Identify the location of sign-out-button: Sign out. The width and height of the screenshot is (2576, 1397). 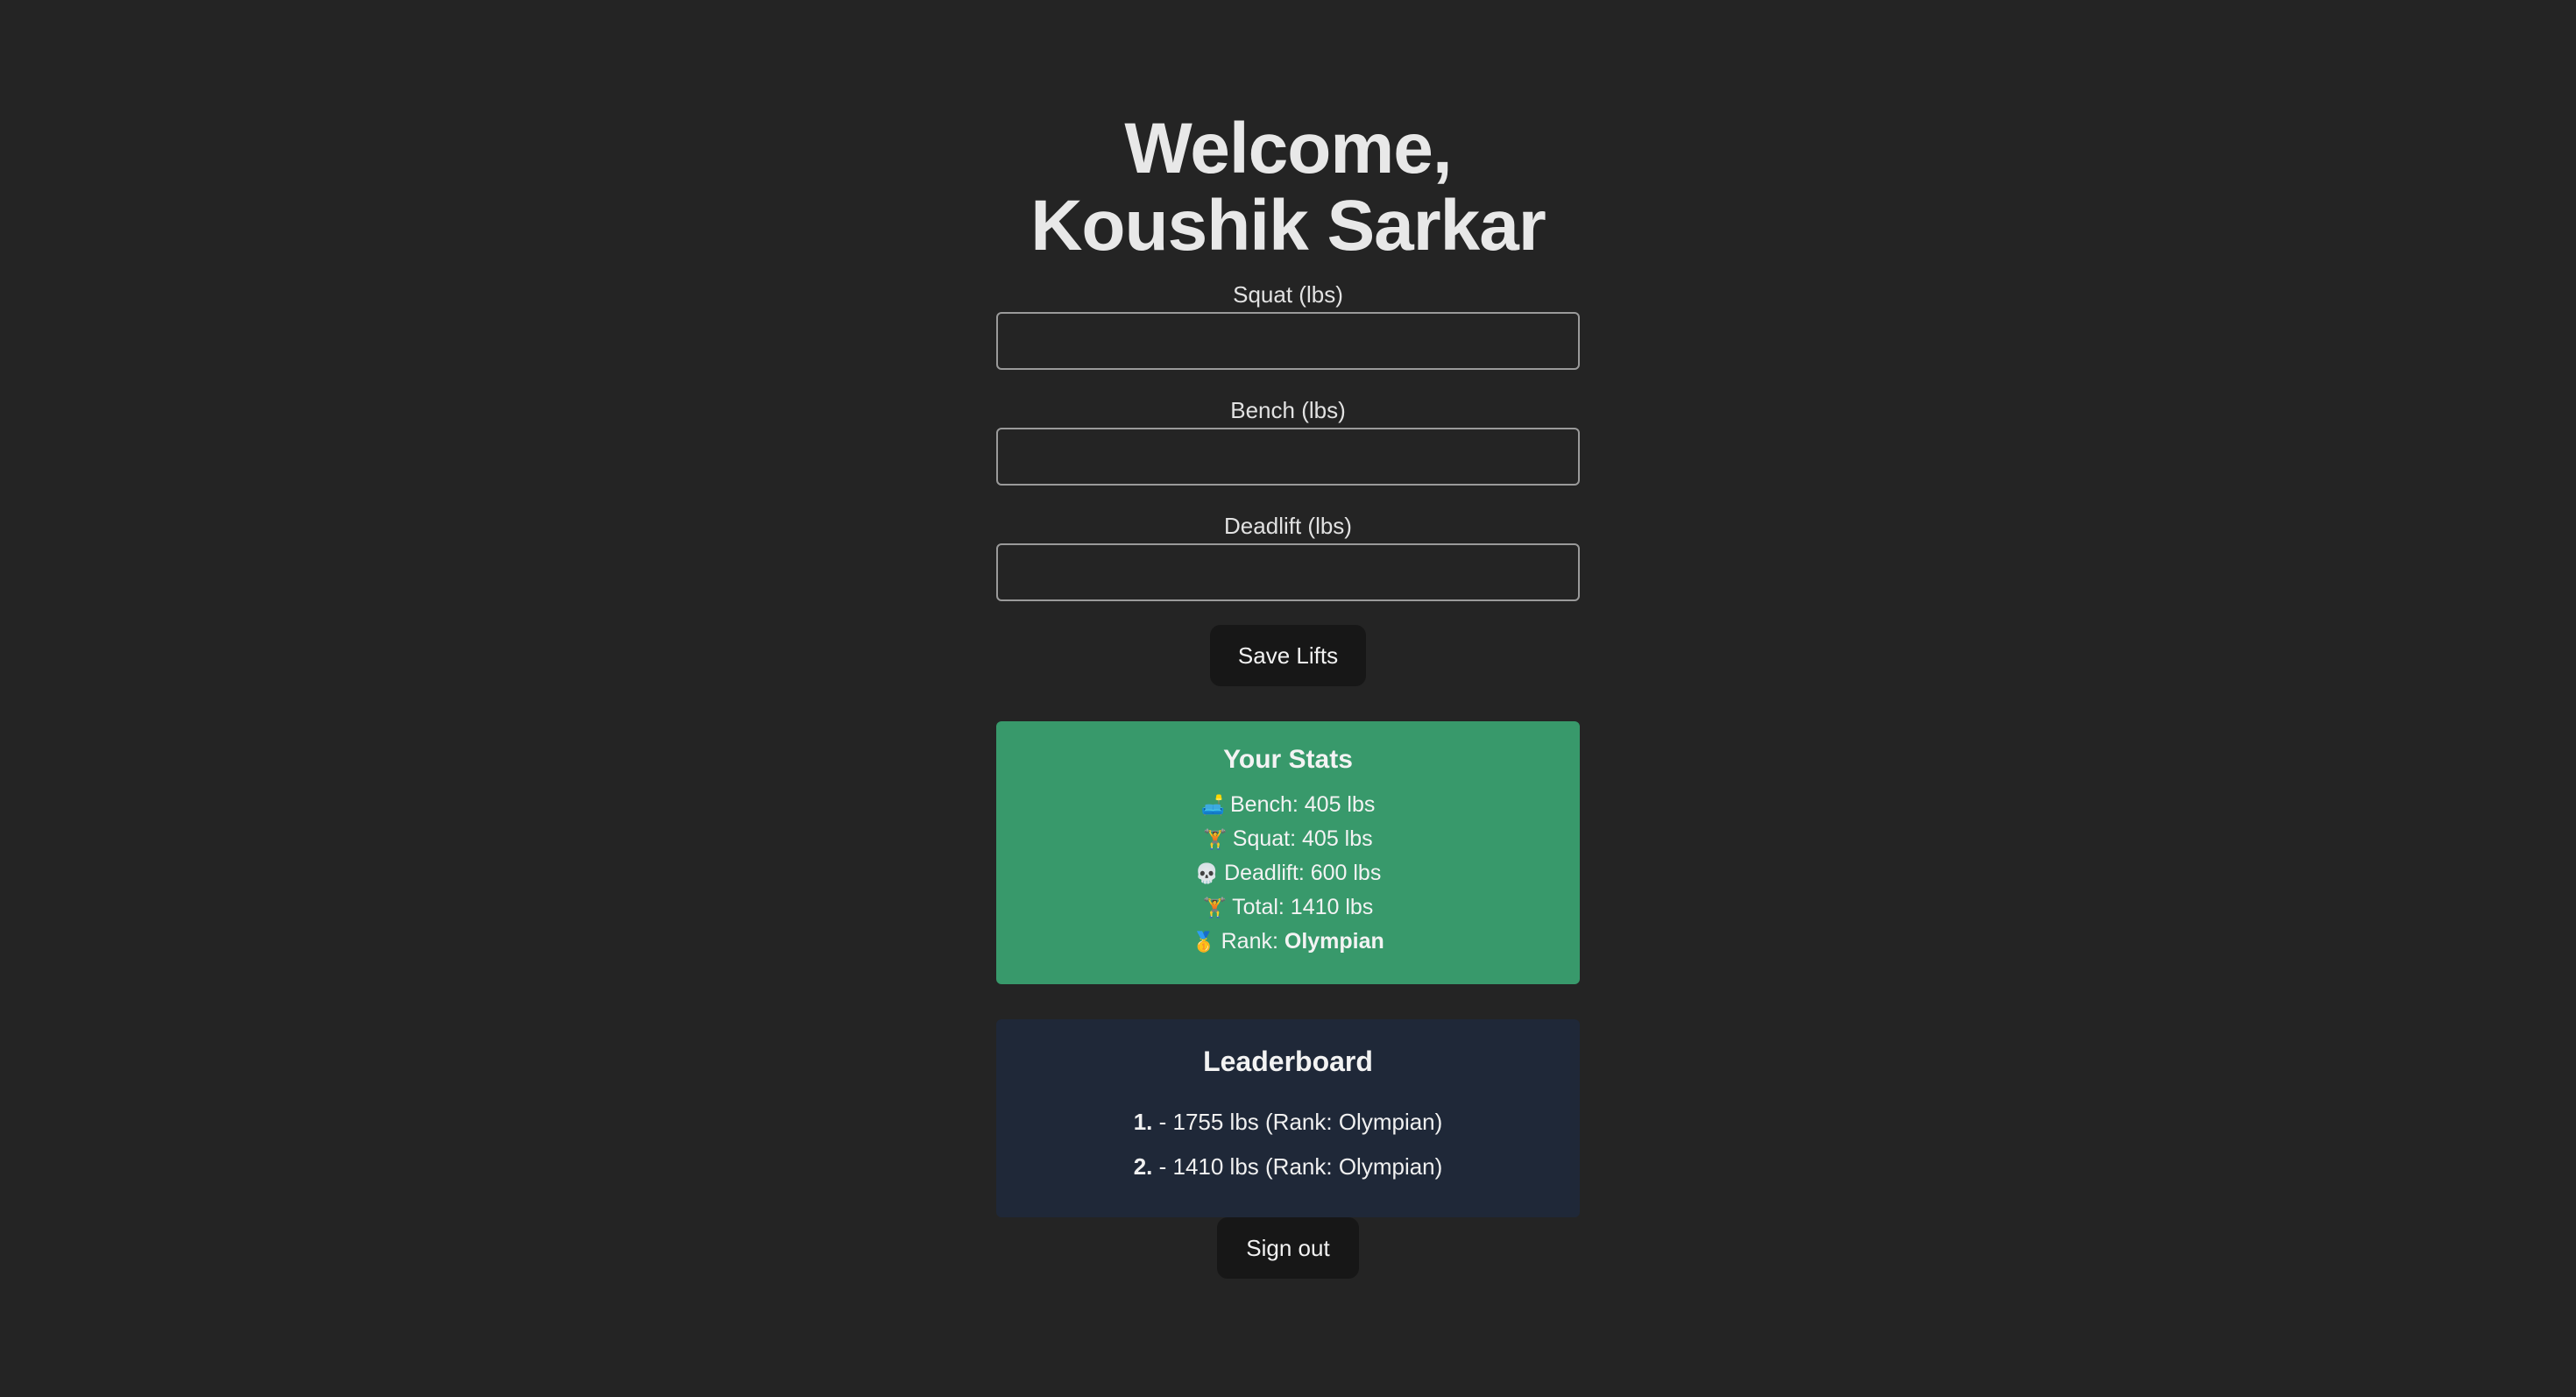
(1288, 1248).